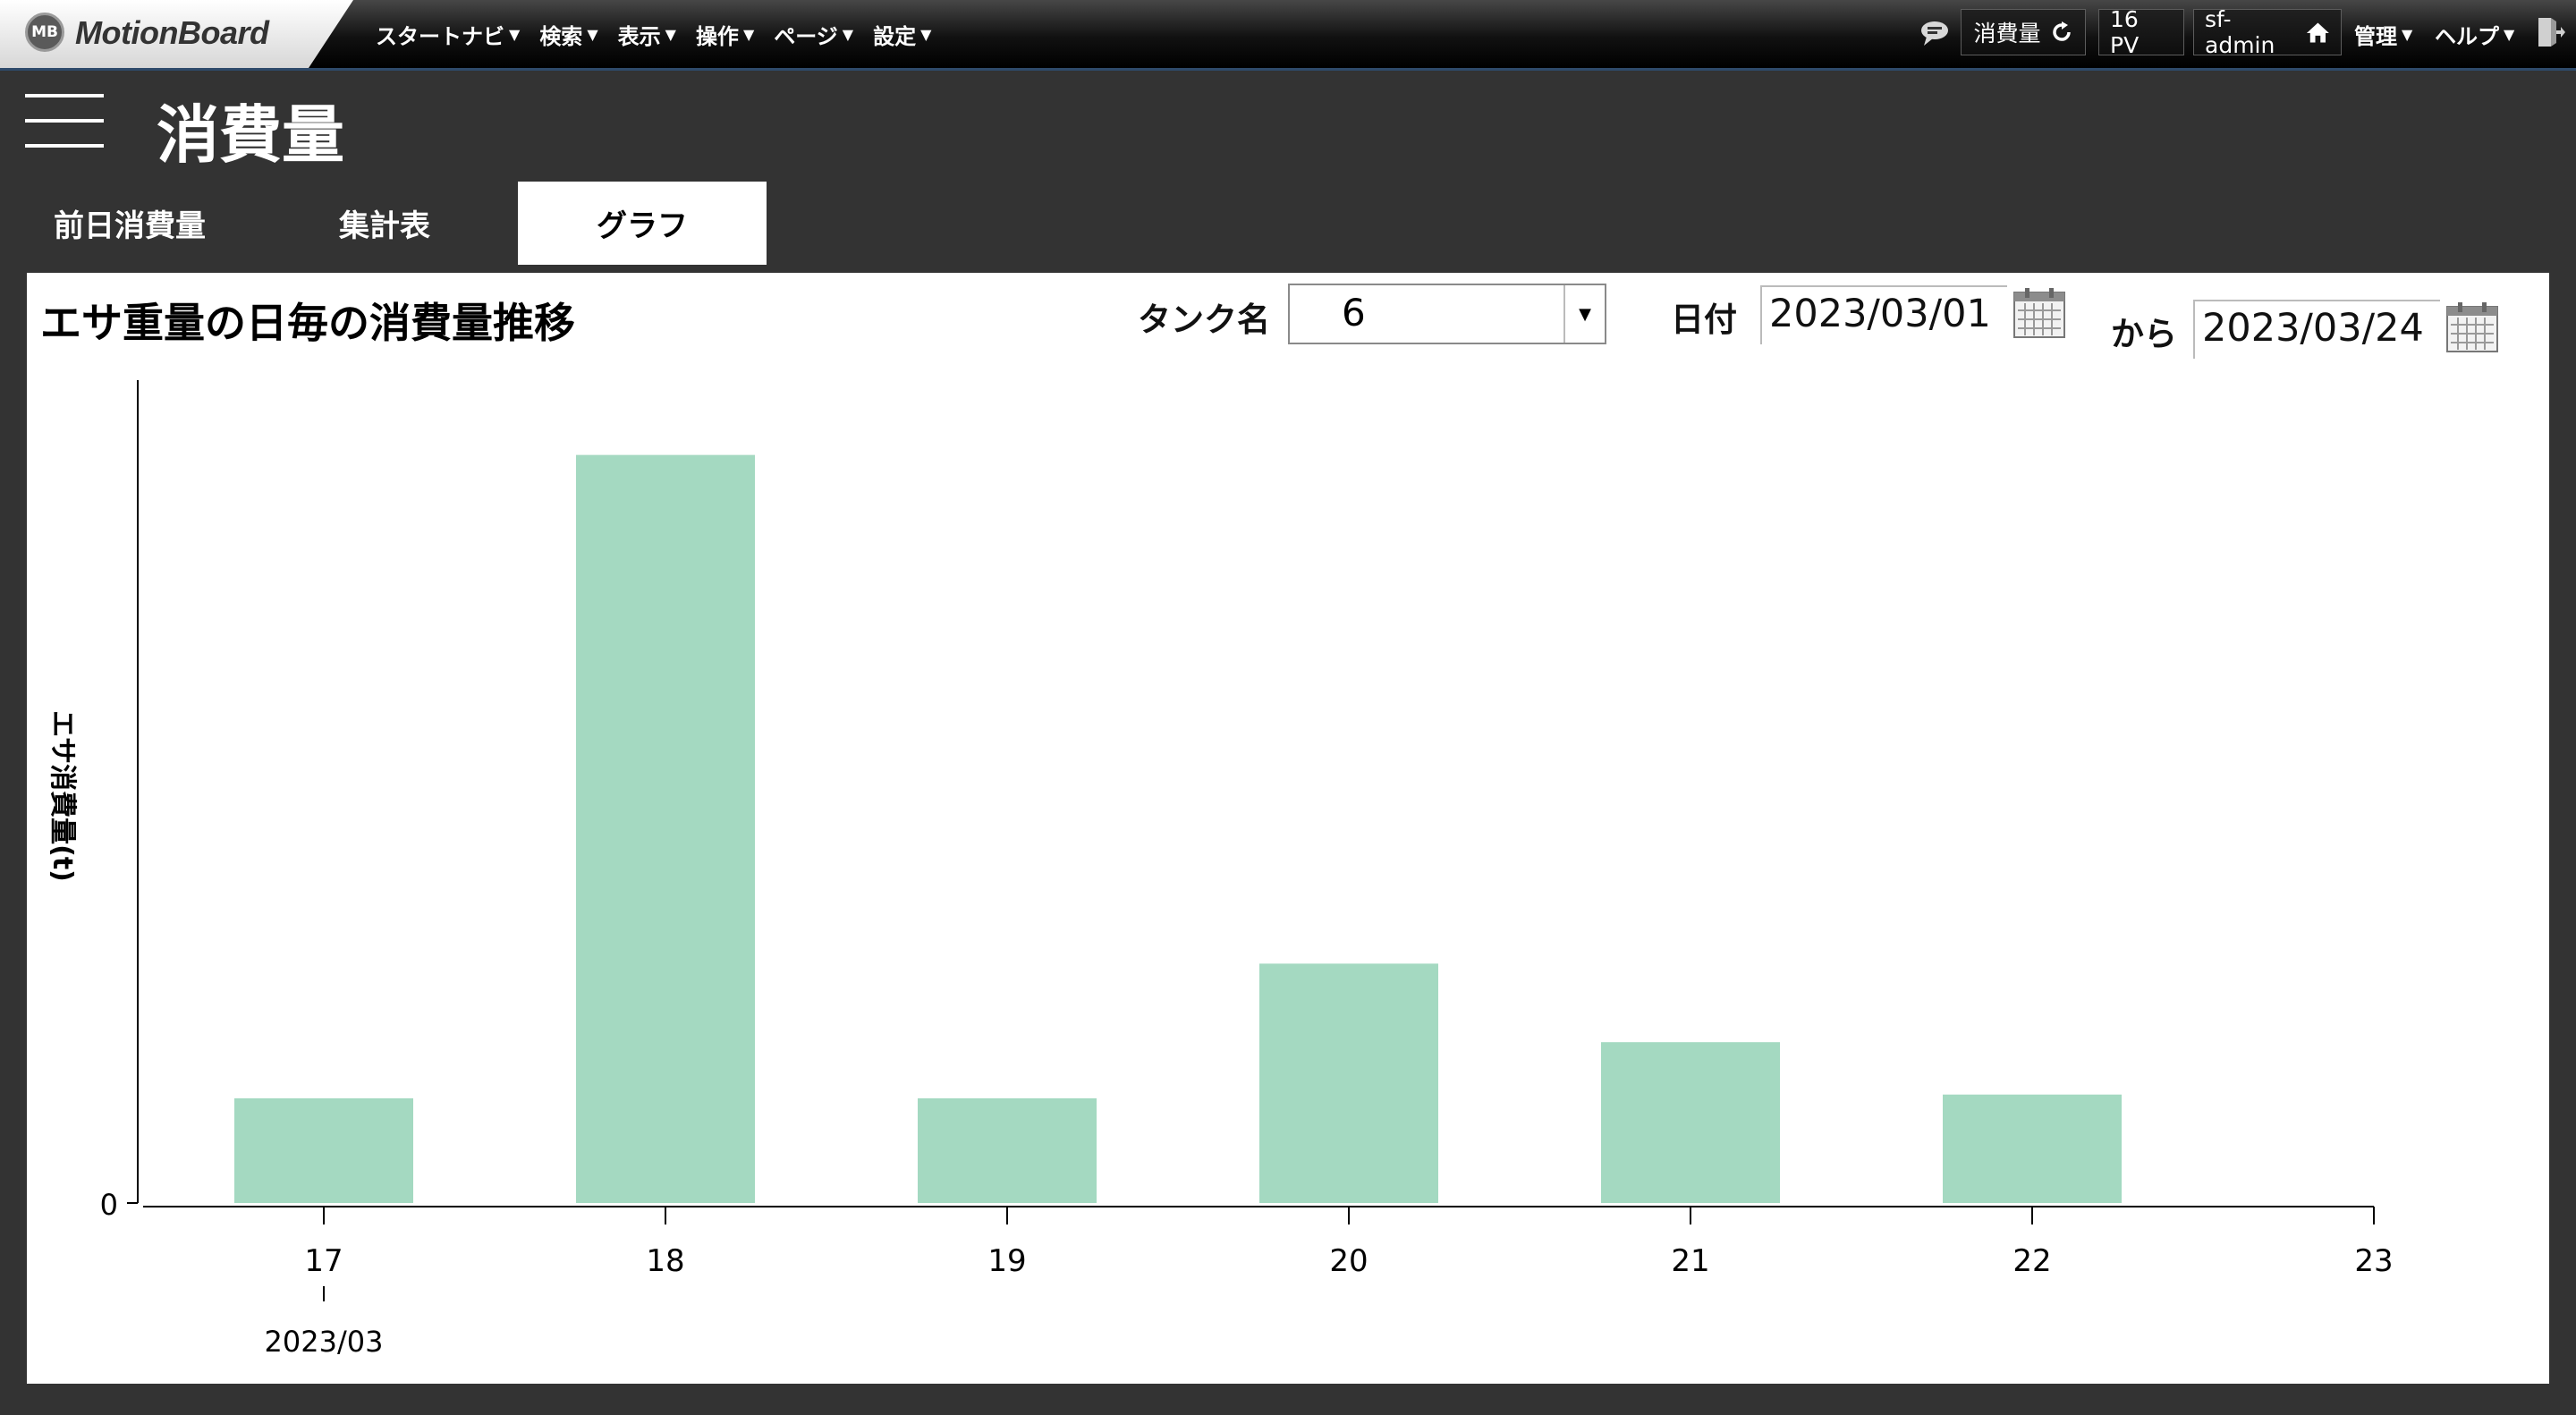 This screenshot has height=1415, width=2576. What do you see at coordinates (647, 34) in the screenshot?
I see `nav-display: 表示 ▼` at bounding box center [647, 34].